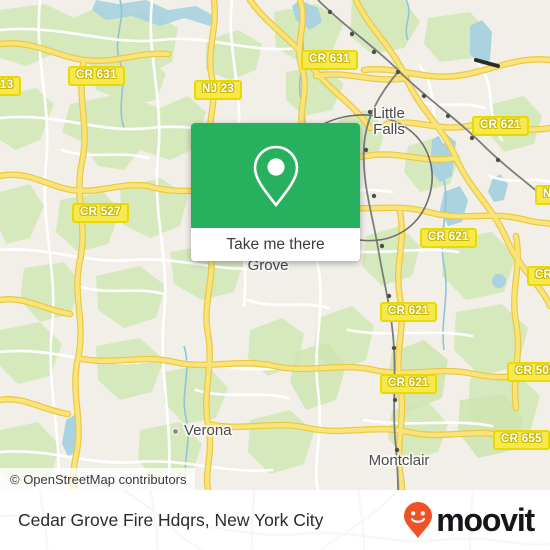 The height and width of the screenshot is (550, 550). I want to click on place-label-montclair: Montclair, so click(399, 460).